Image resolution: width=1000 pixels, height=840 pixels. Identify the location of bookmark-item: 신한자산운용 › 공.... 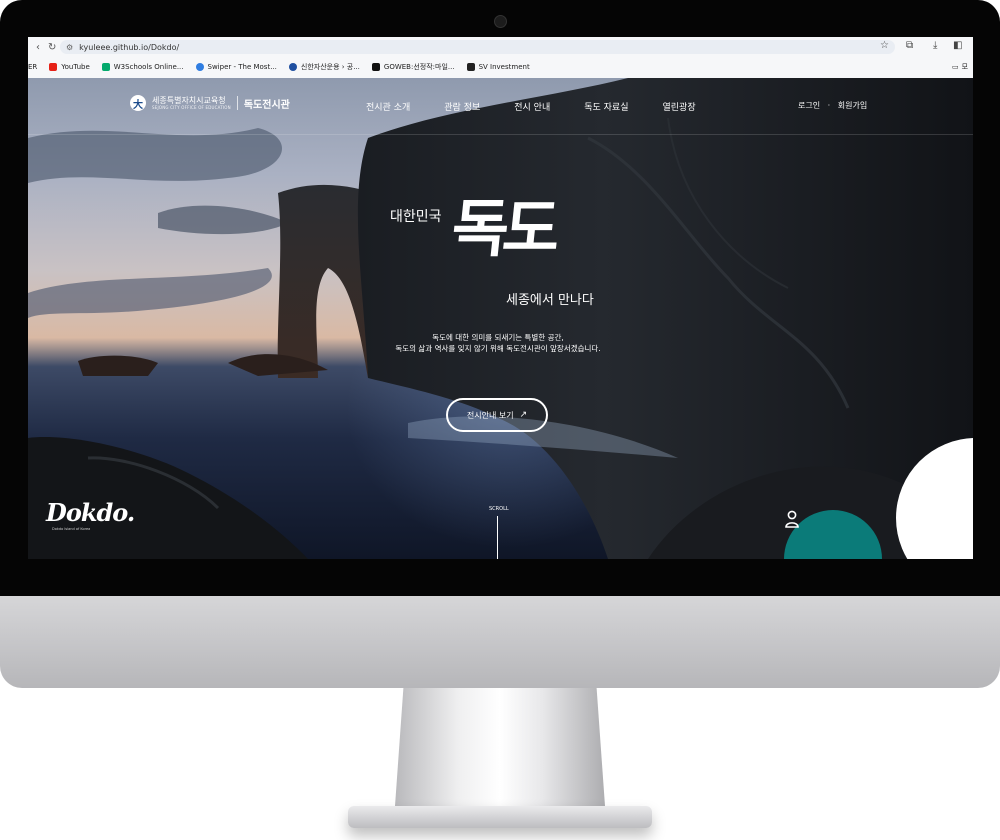
(324, 67).